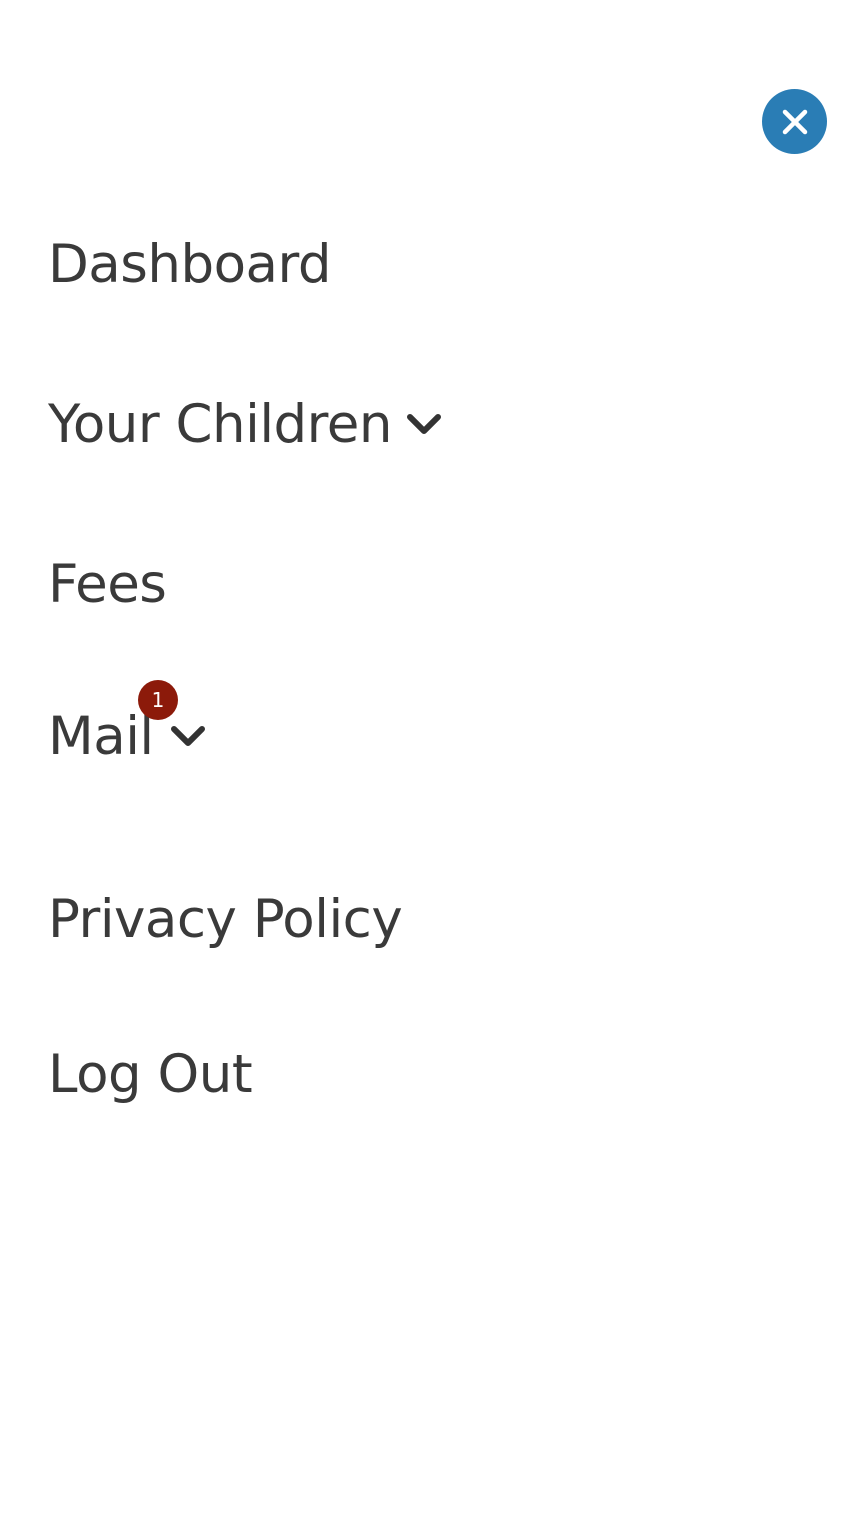 This screenshot has width=867, height=1538. Describe the element at coordinates (101, 736) in the screenshot. I see `nav-item-label: Mail` at that location.